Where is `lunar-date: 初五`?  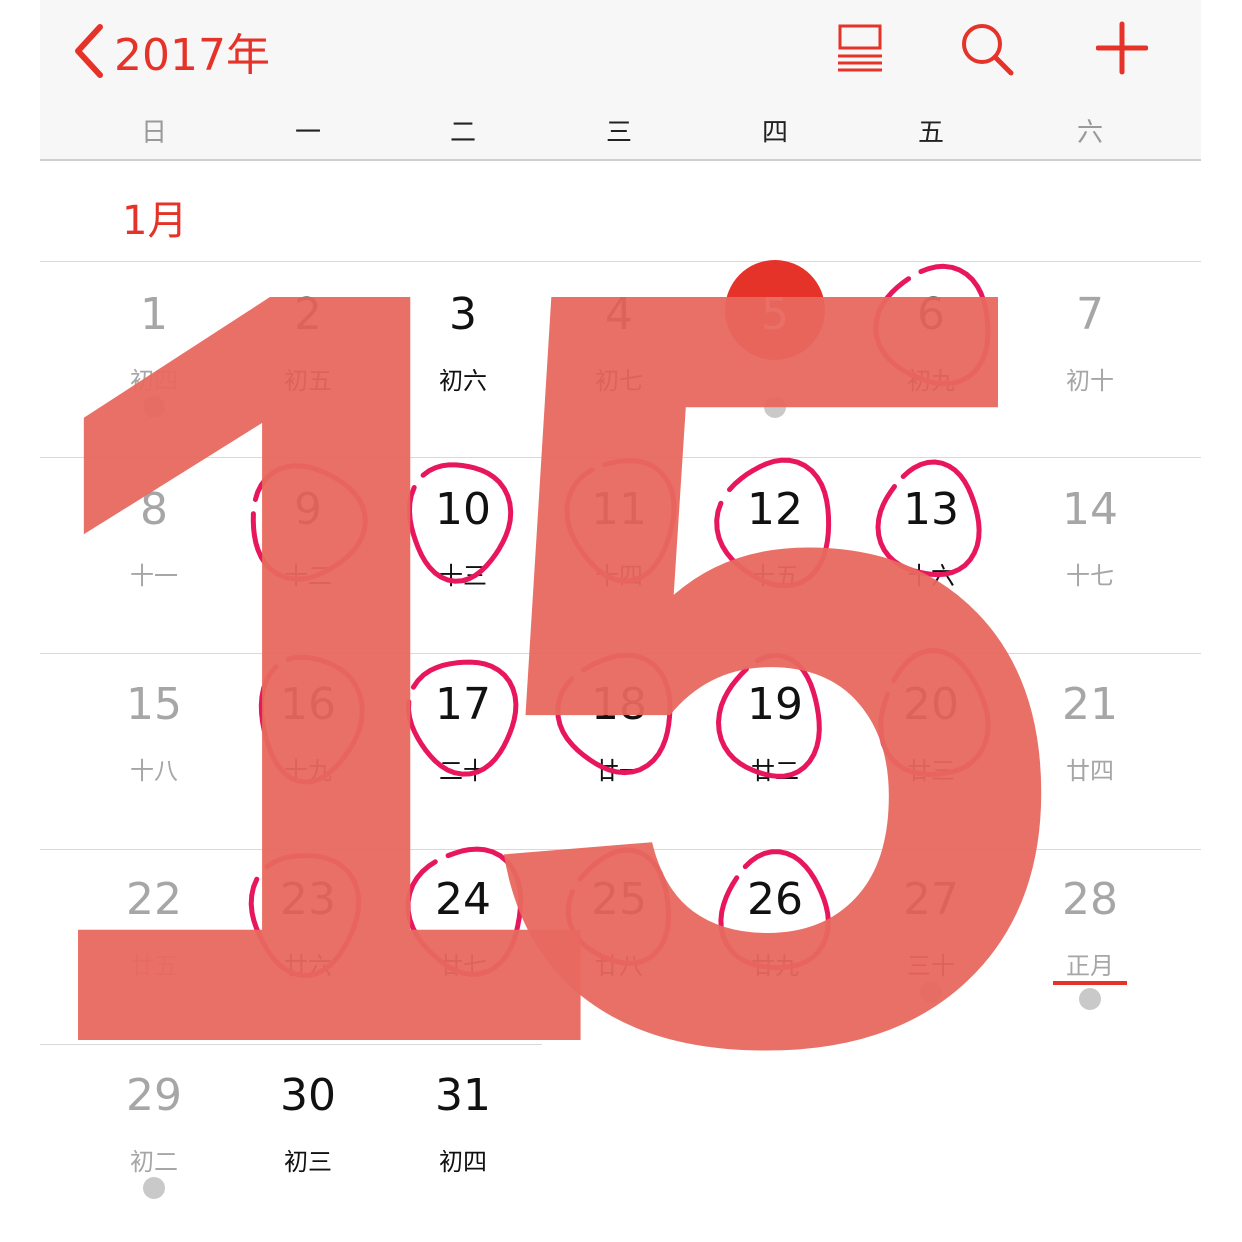
lunar-date: 初五 is located at coordinates (308, 381).